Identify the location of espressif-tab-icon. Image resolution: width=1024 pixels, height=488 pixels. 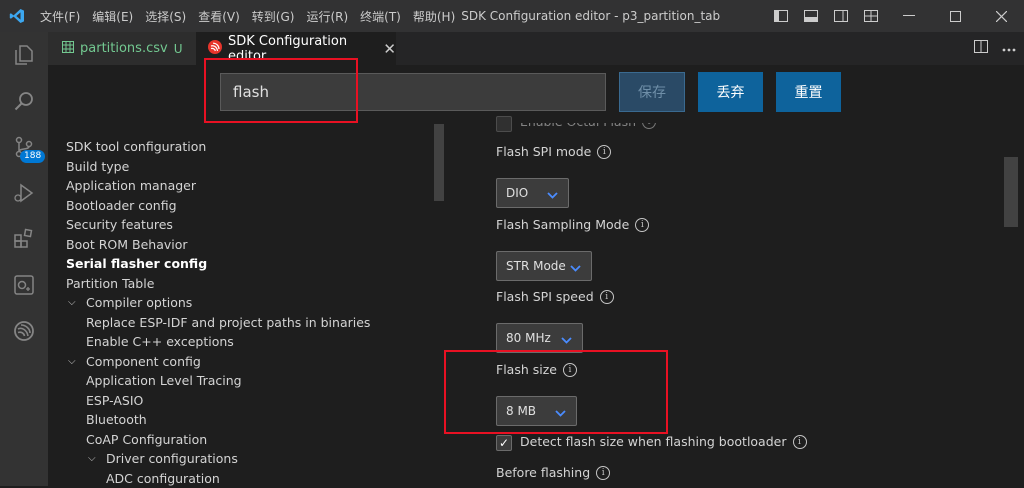
(215, 49).